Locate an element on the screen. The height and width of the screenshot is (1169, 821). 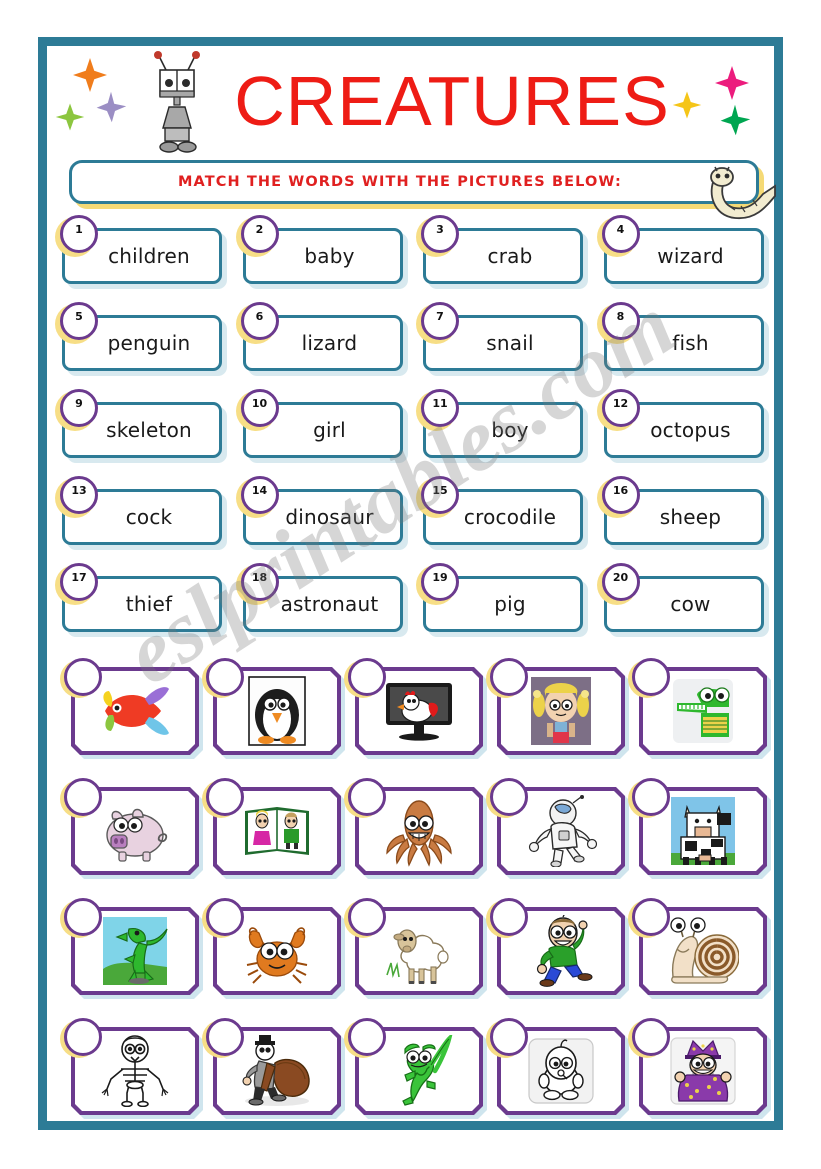
header: CREATURES is located at coordinates (410, 102).